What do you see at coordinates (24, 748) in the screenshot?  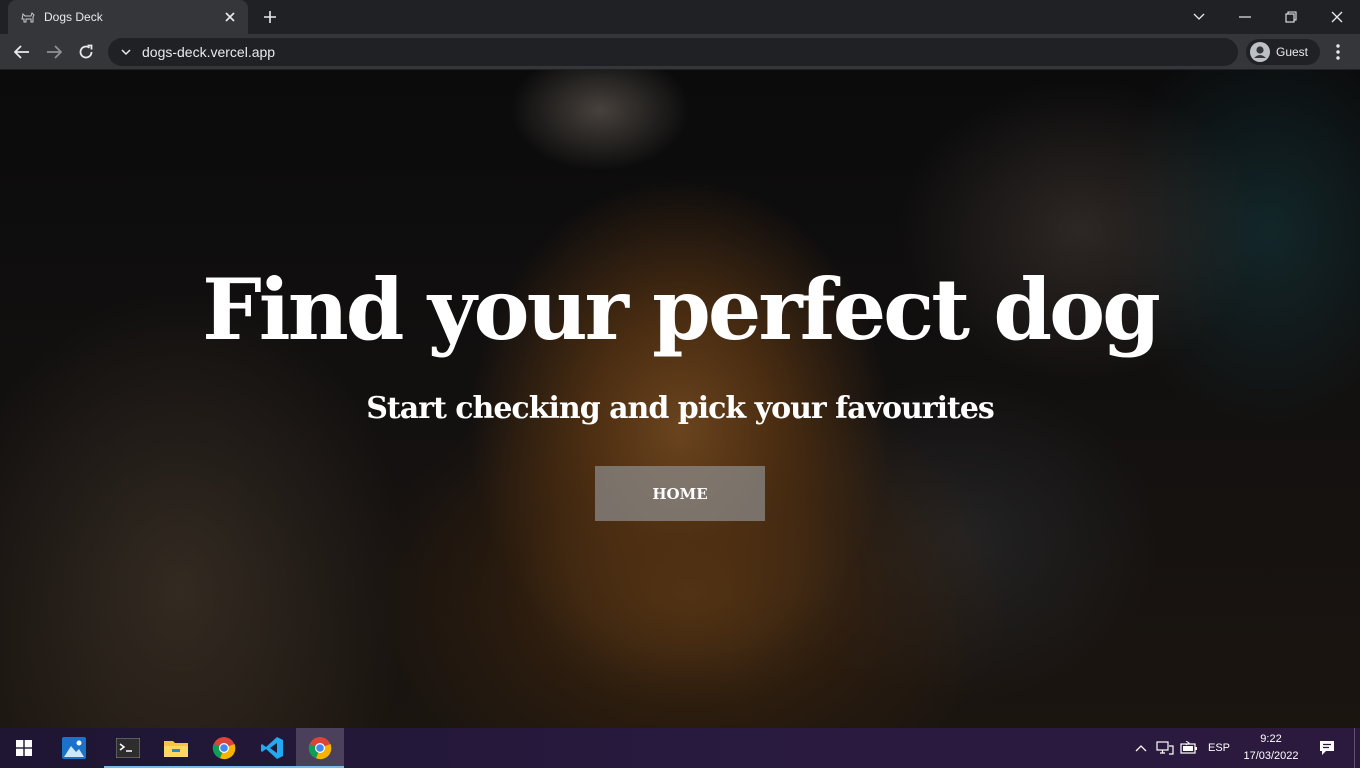 I see `windows-start-icon` at bounding box center [24, 748].